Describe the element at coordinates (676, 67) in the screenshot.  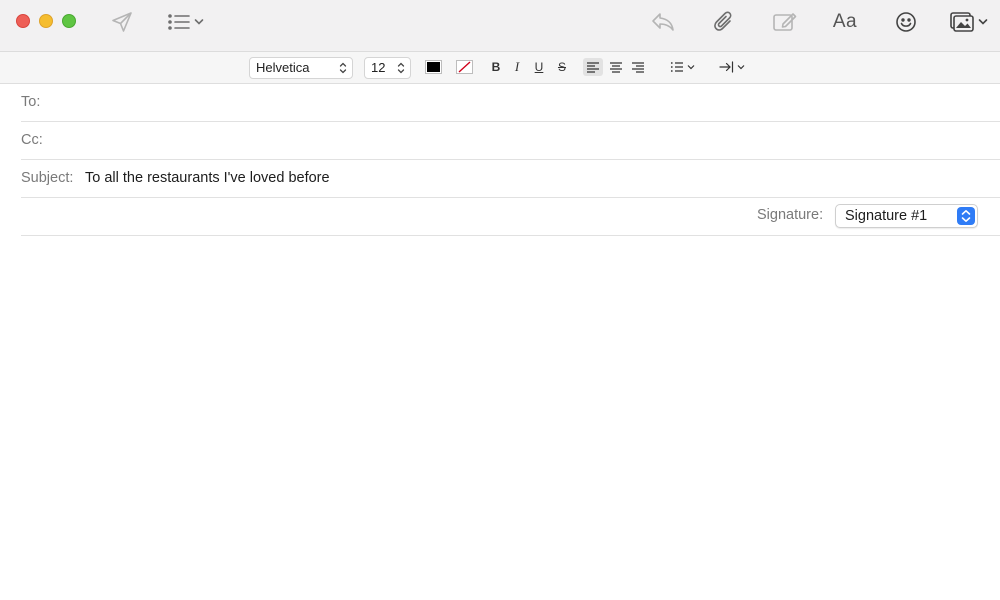
I see `bulleted-list-icon` at that location.